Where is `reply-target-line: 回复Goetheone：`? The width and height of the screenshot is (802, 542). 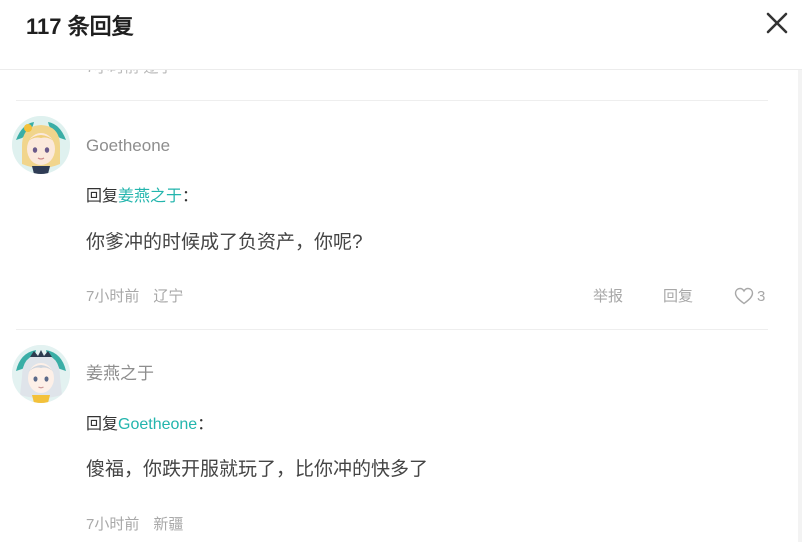
reply-target-line: 回复Goetheone： is located at coordinates (149, 425).